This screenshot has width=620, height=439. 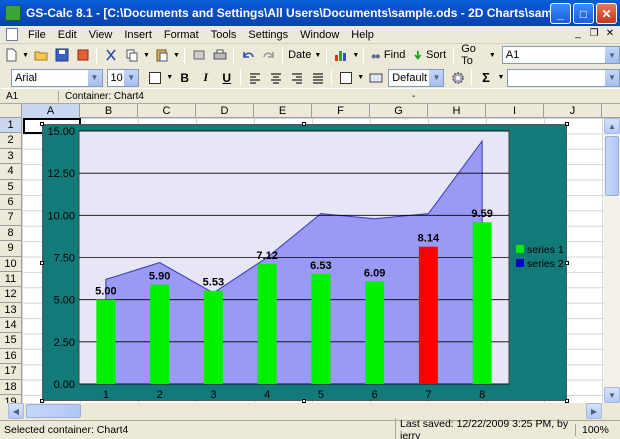 What do you see at coordinates (57, 77) in the screenshot?
I see `font-combo: Arial ▼` at bounding box center [57, 77].